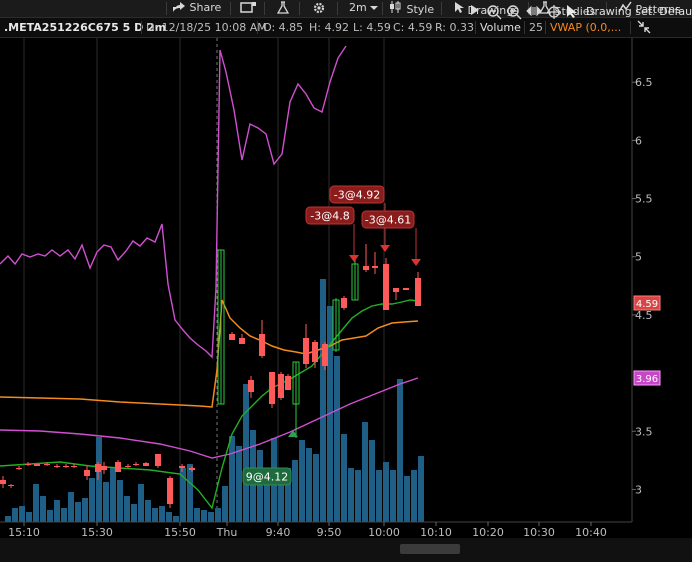 The width and height of the screenshot is (692, 562). I want to click on time-tick-label: 10:20, so click(488, 532).